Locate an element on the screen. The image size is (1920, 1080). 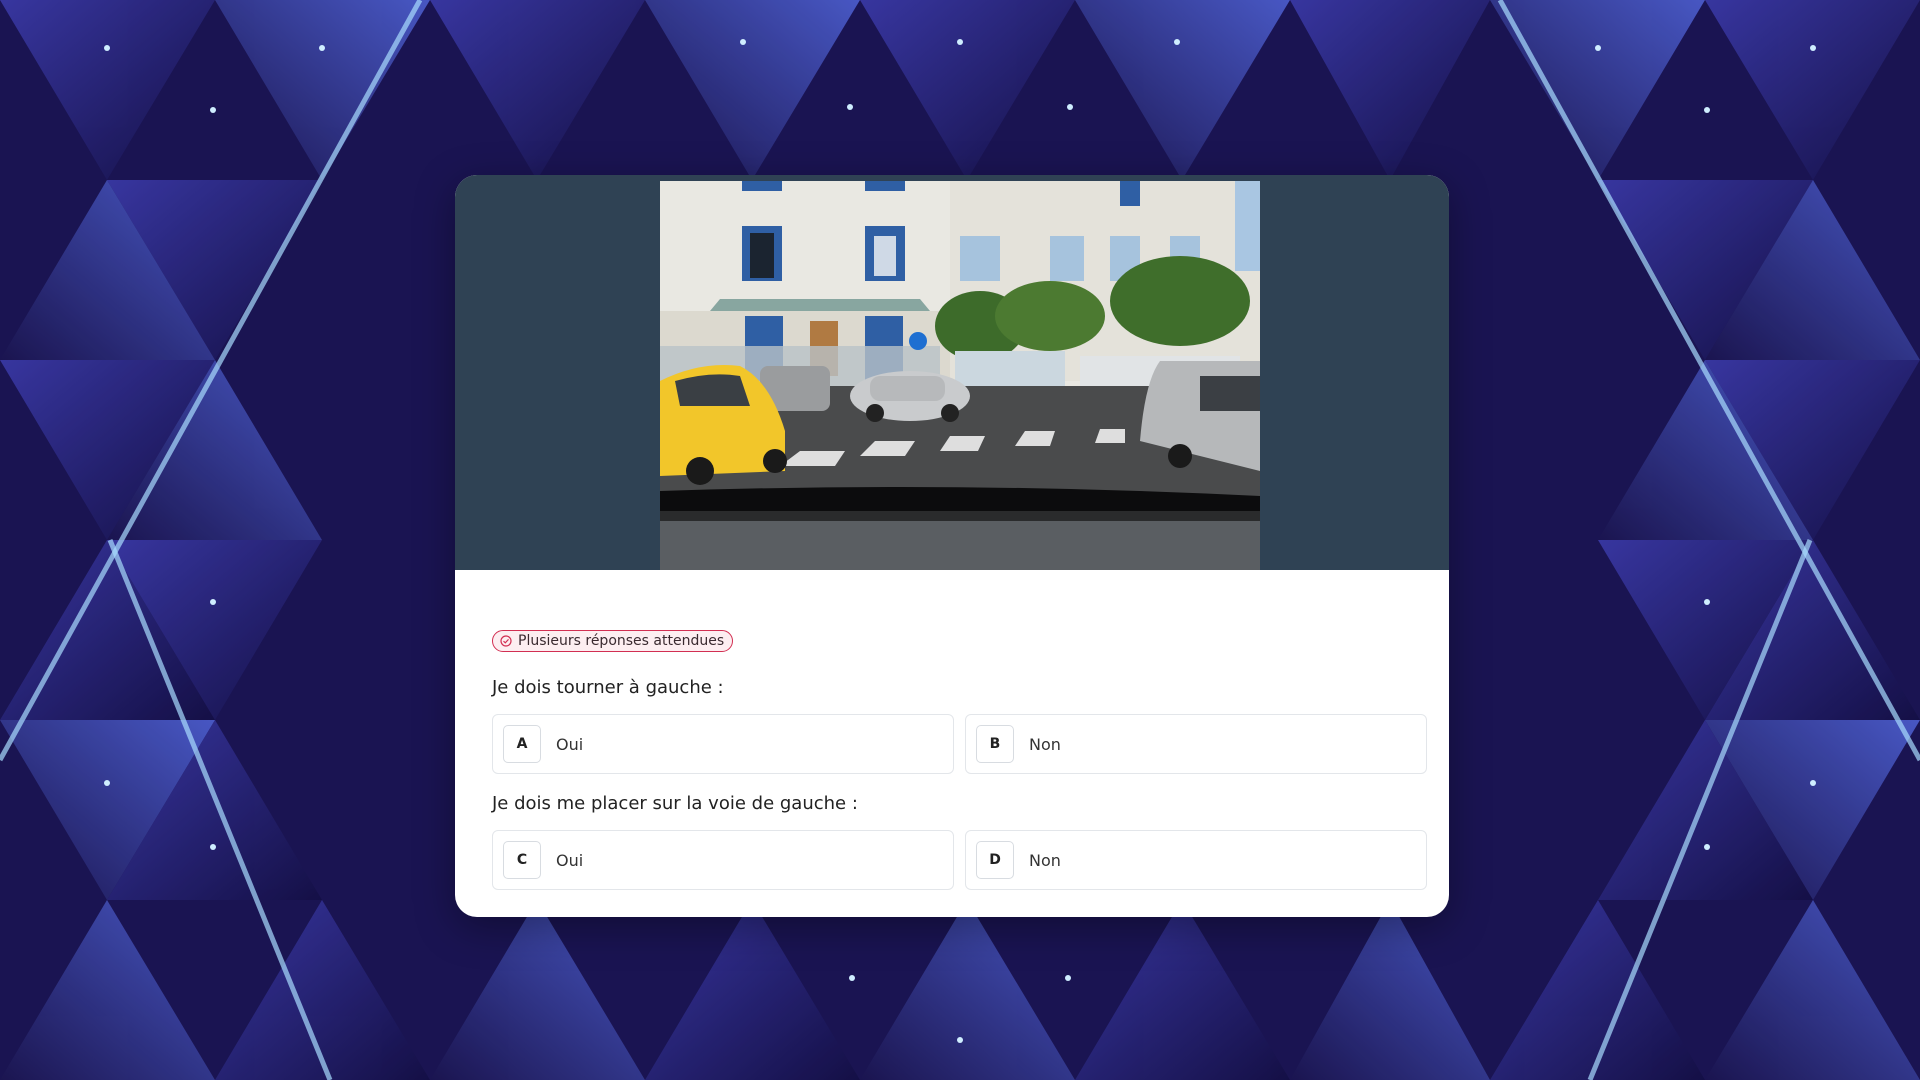
multiple-answers-badge: Plusieurs réponses attendues is located at coordinates (613, 641).